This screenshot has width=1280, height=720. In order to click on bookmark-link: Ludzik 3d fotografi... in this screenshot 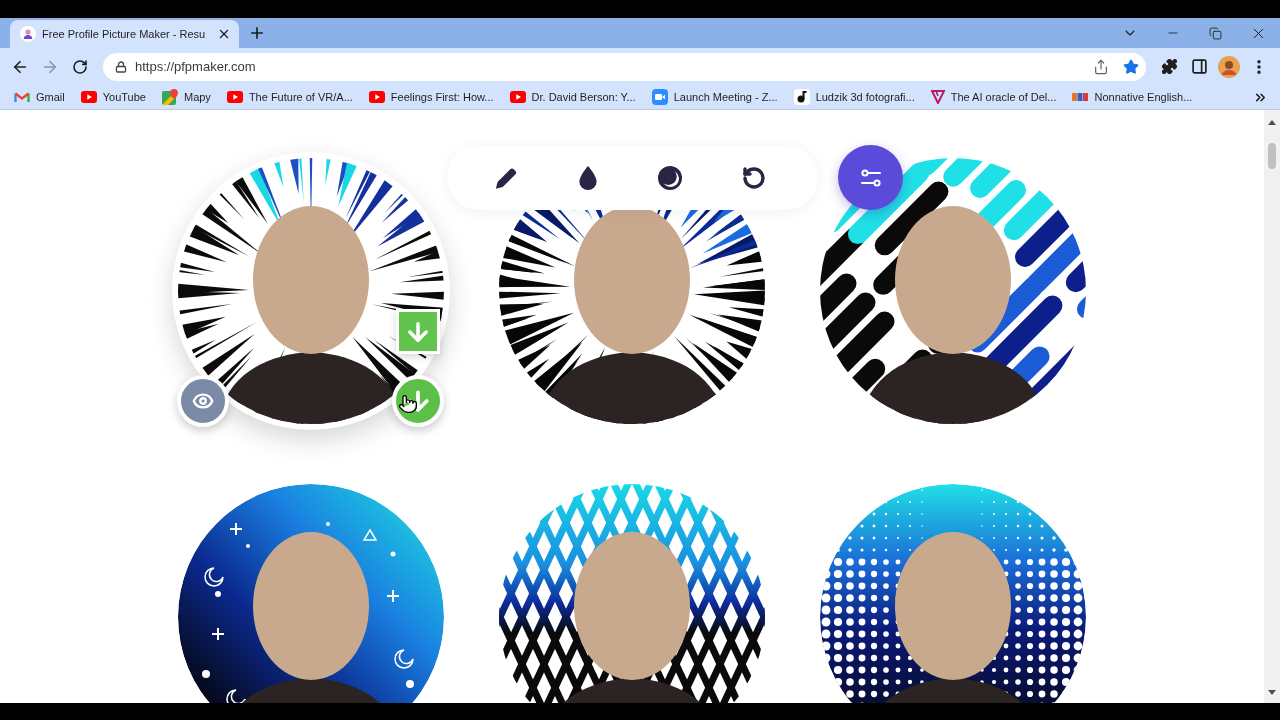, I will do `click(854, 97)`.